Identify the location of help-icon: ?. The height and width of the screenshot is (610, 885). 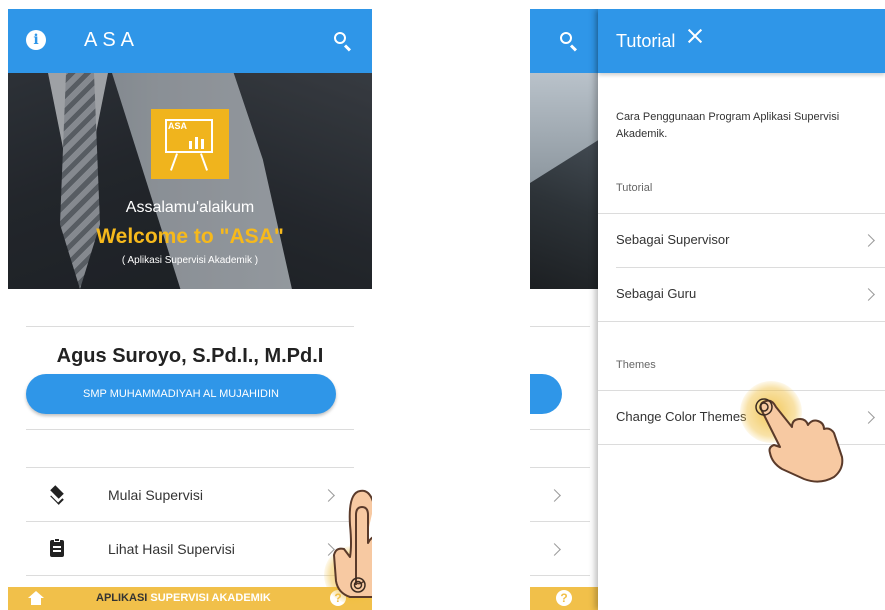
(564, 598).